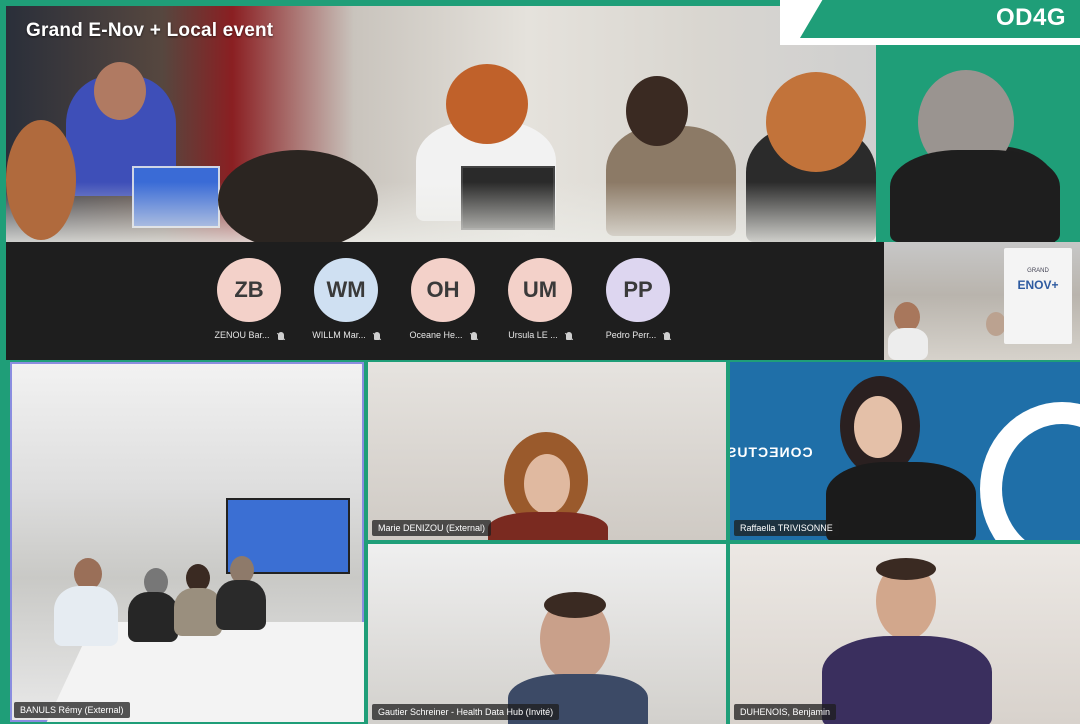  What do you see at coordinates (982, 301) in the screenshot?
I see `room-thumbnail: GRAND ENOV+` at bounding box center [982, 301].